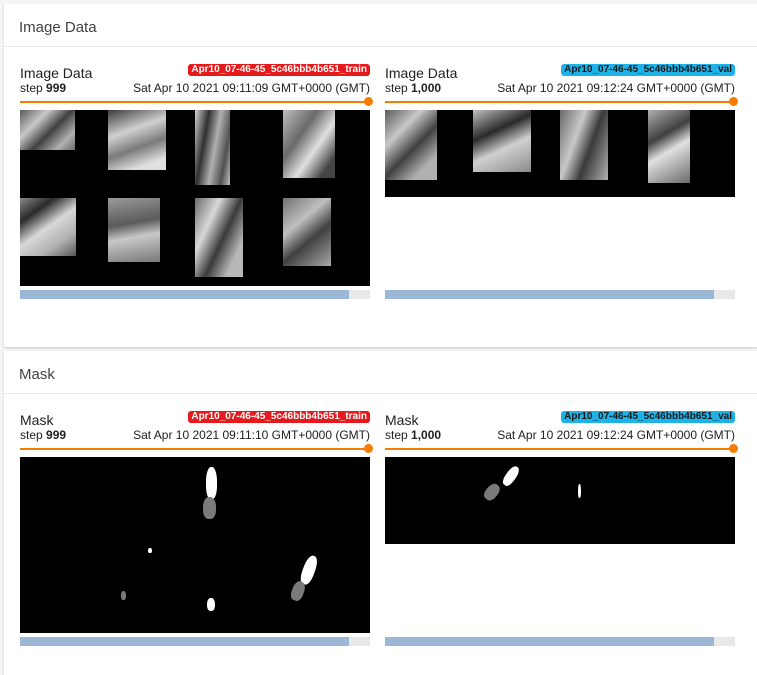  Describe the element at coordinates (251, 435) in the screenshot. I see `timestamp: Sat Apr 10 2021 09:11:10 GMT+0000 (GMT)` at that location.